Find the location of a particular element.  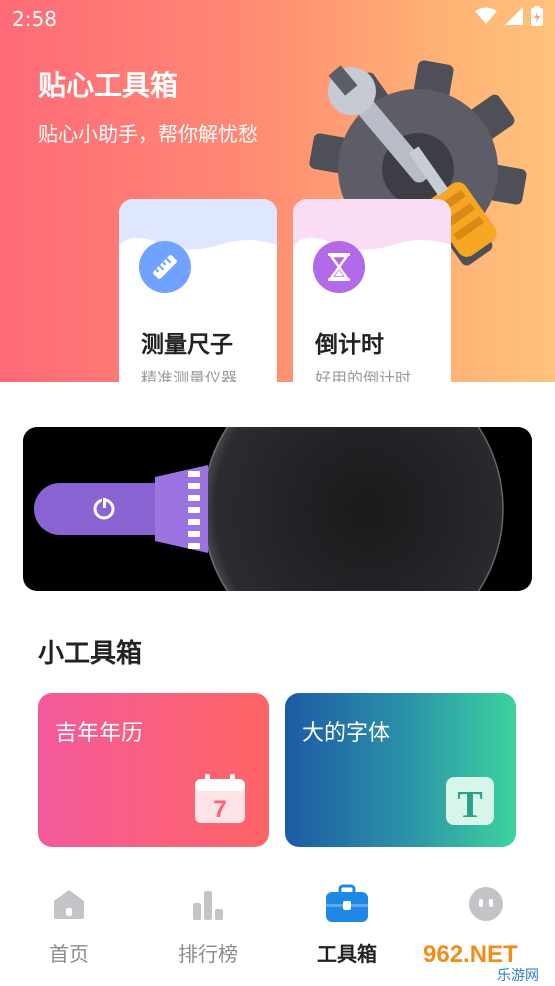

section-title: 小工具箱 is located at coordinates (90, 654).